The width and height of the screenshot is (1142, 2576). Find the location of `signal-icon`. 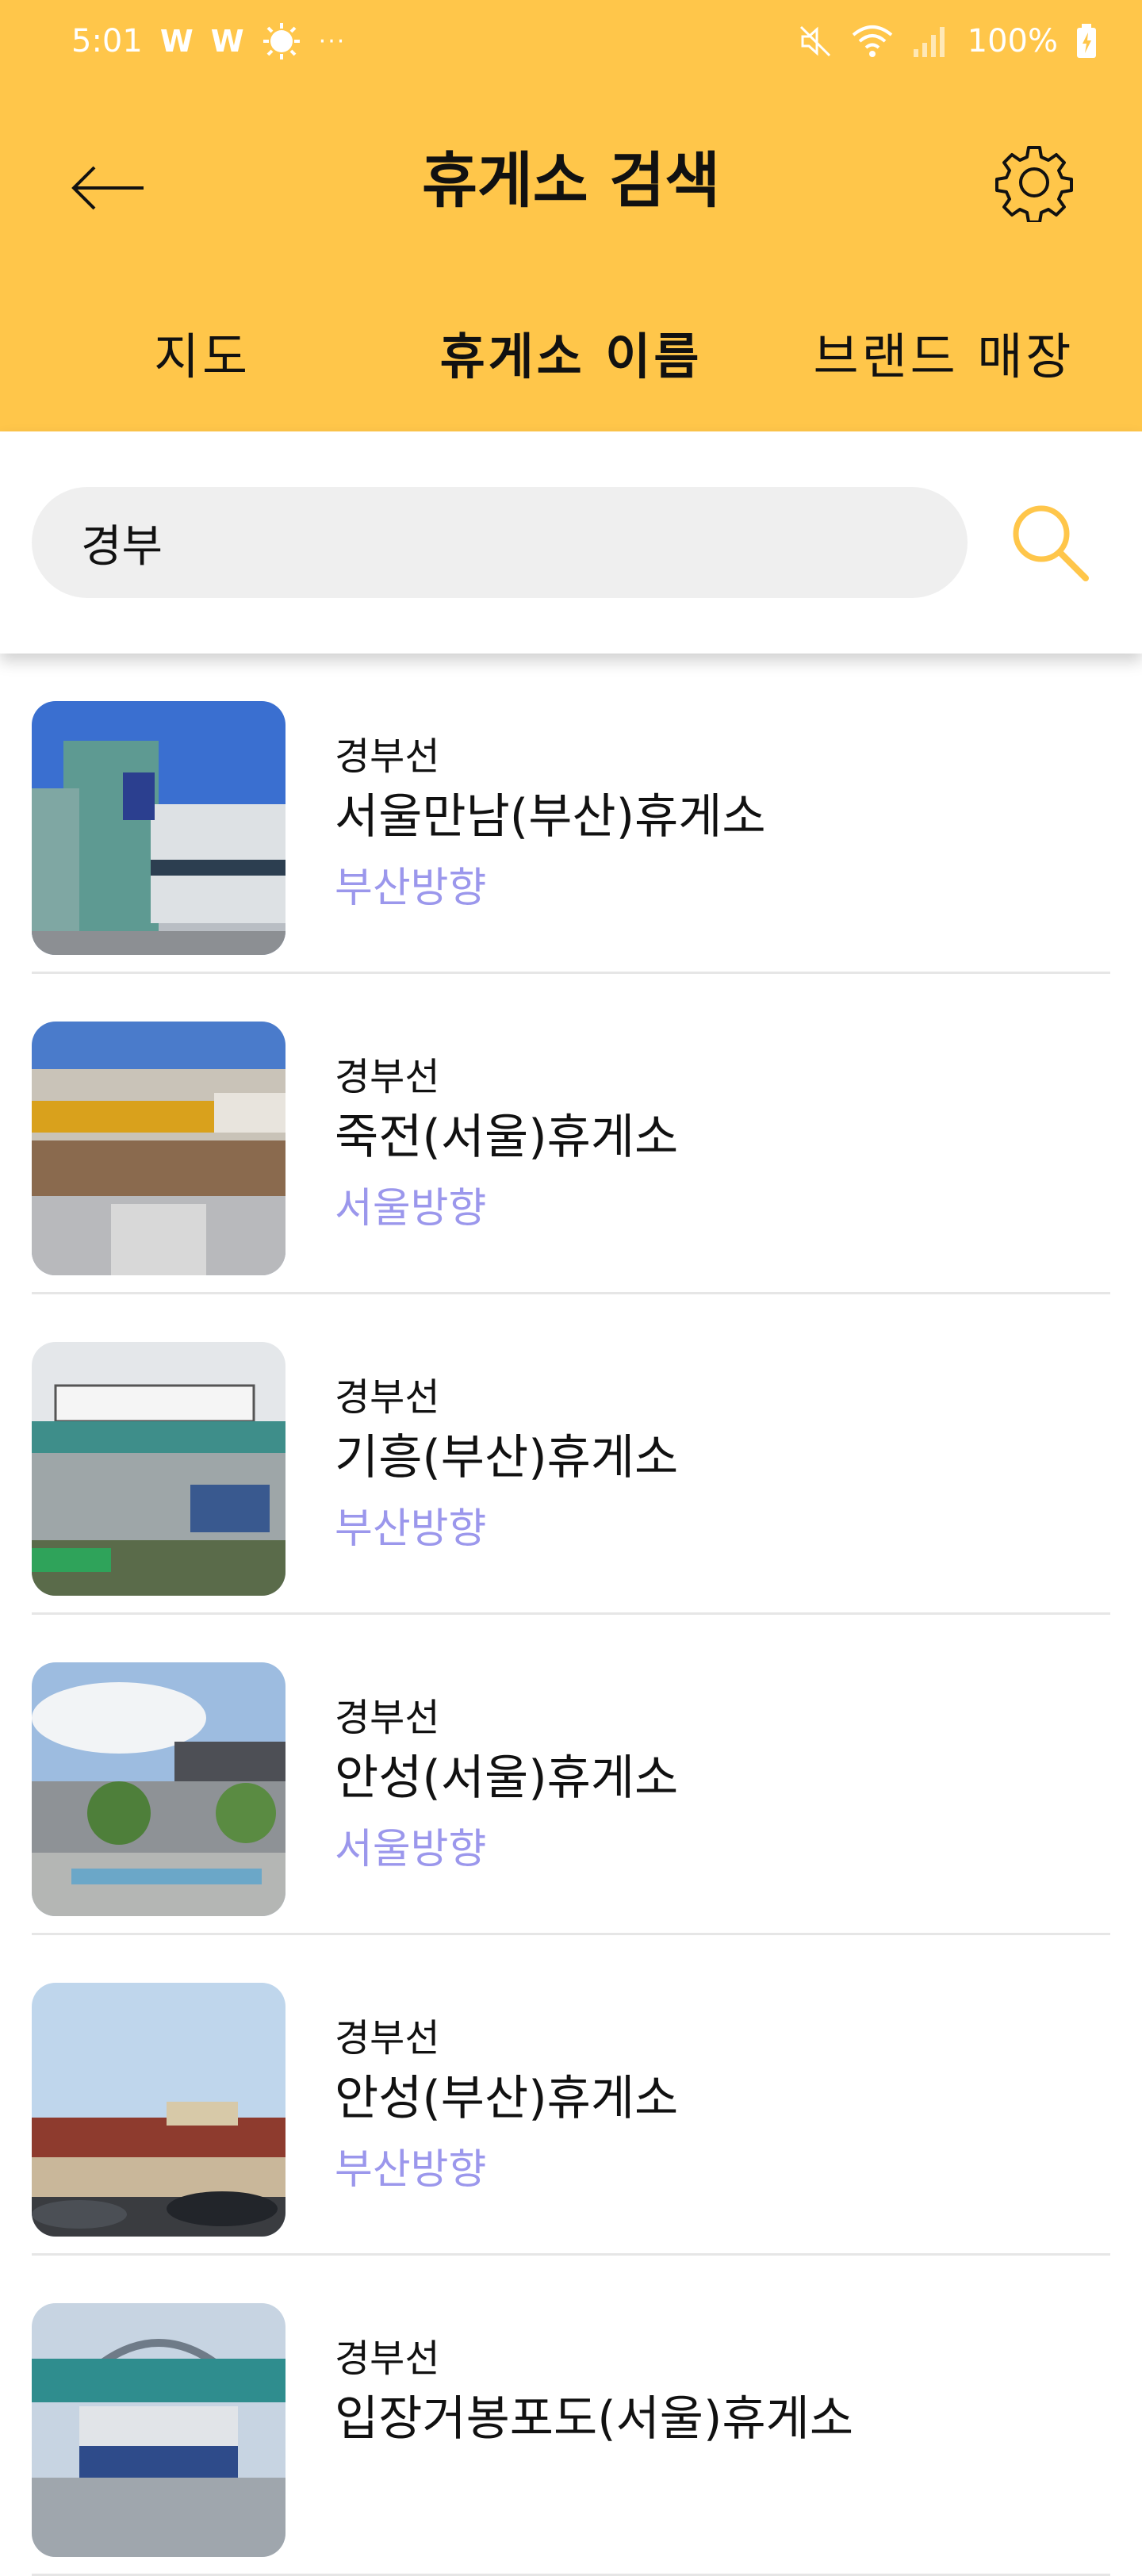

signal-icon is located at coordinates (929, 42).